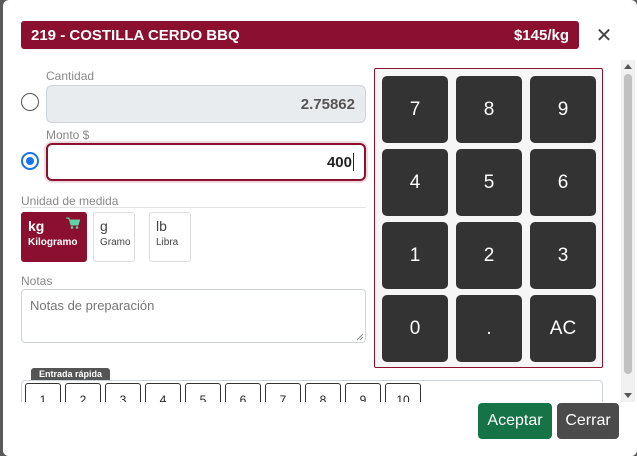 This screenshot has height=456, width=637. Describe the element at coordinates (53, 242) in the screenshot. I see `unit-kg-name: Kilogramo` at that location.